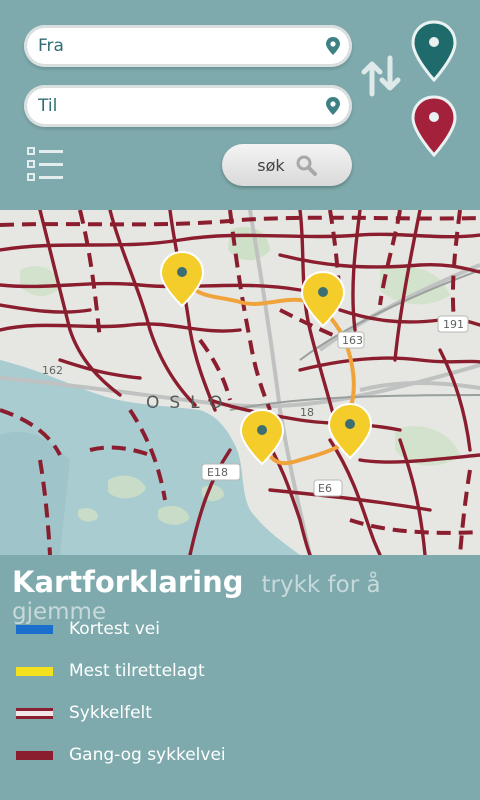 Image resolution: width=480 pixels, height=800 pixels. Describe the element at coordinates (352, 340) in the screenshot. I see `road-label-163: 163` at that location.